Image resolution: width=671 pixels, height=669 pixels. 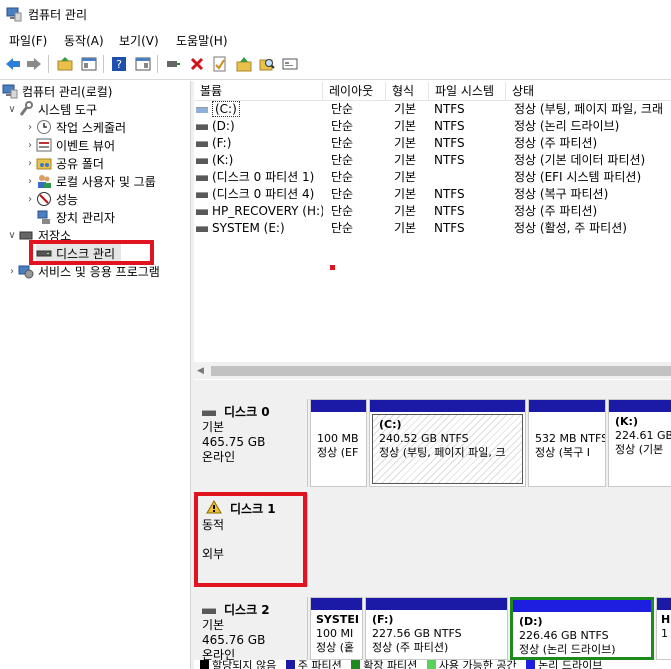 What do you see at coordinates (84, 40) in the screenshot?
I see `menu-action: 동작(A)` at bounding box center [84, 40].